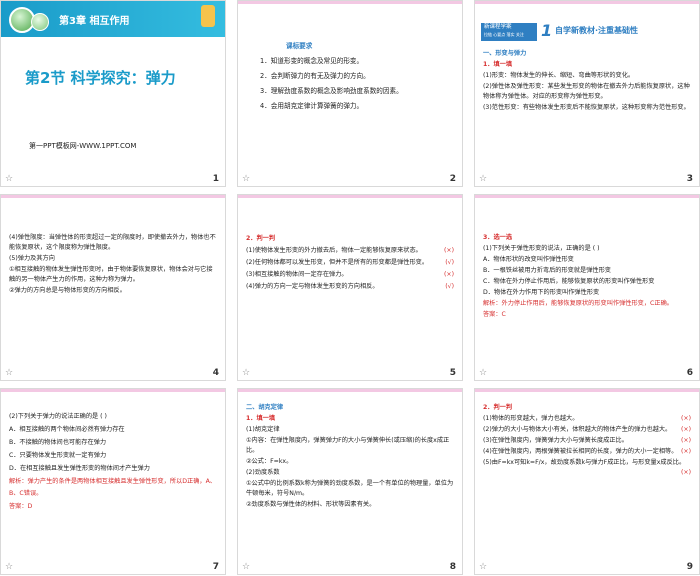  What do you see at coordinates (83, 146) in the screenshot?
I see `footer-text: 第一PPT模板网-WWW.1PPT.COM` at bounding box center [83, 146].